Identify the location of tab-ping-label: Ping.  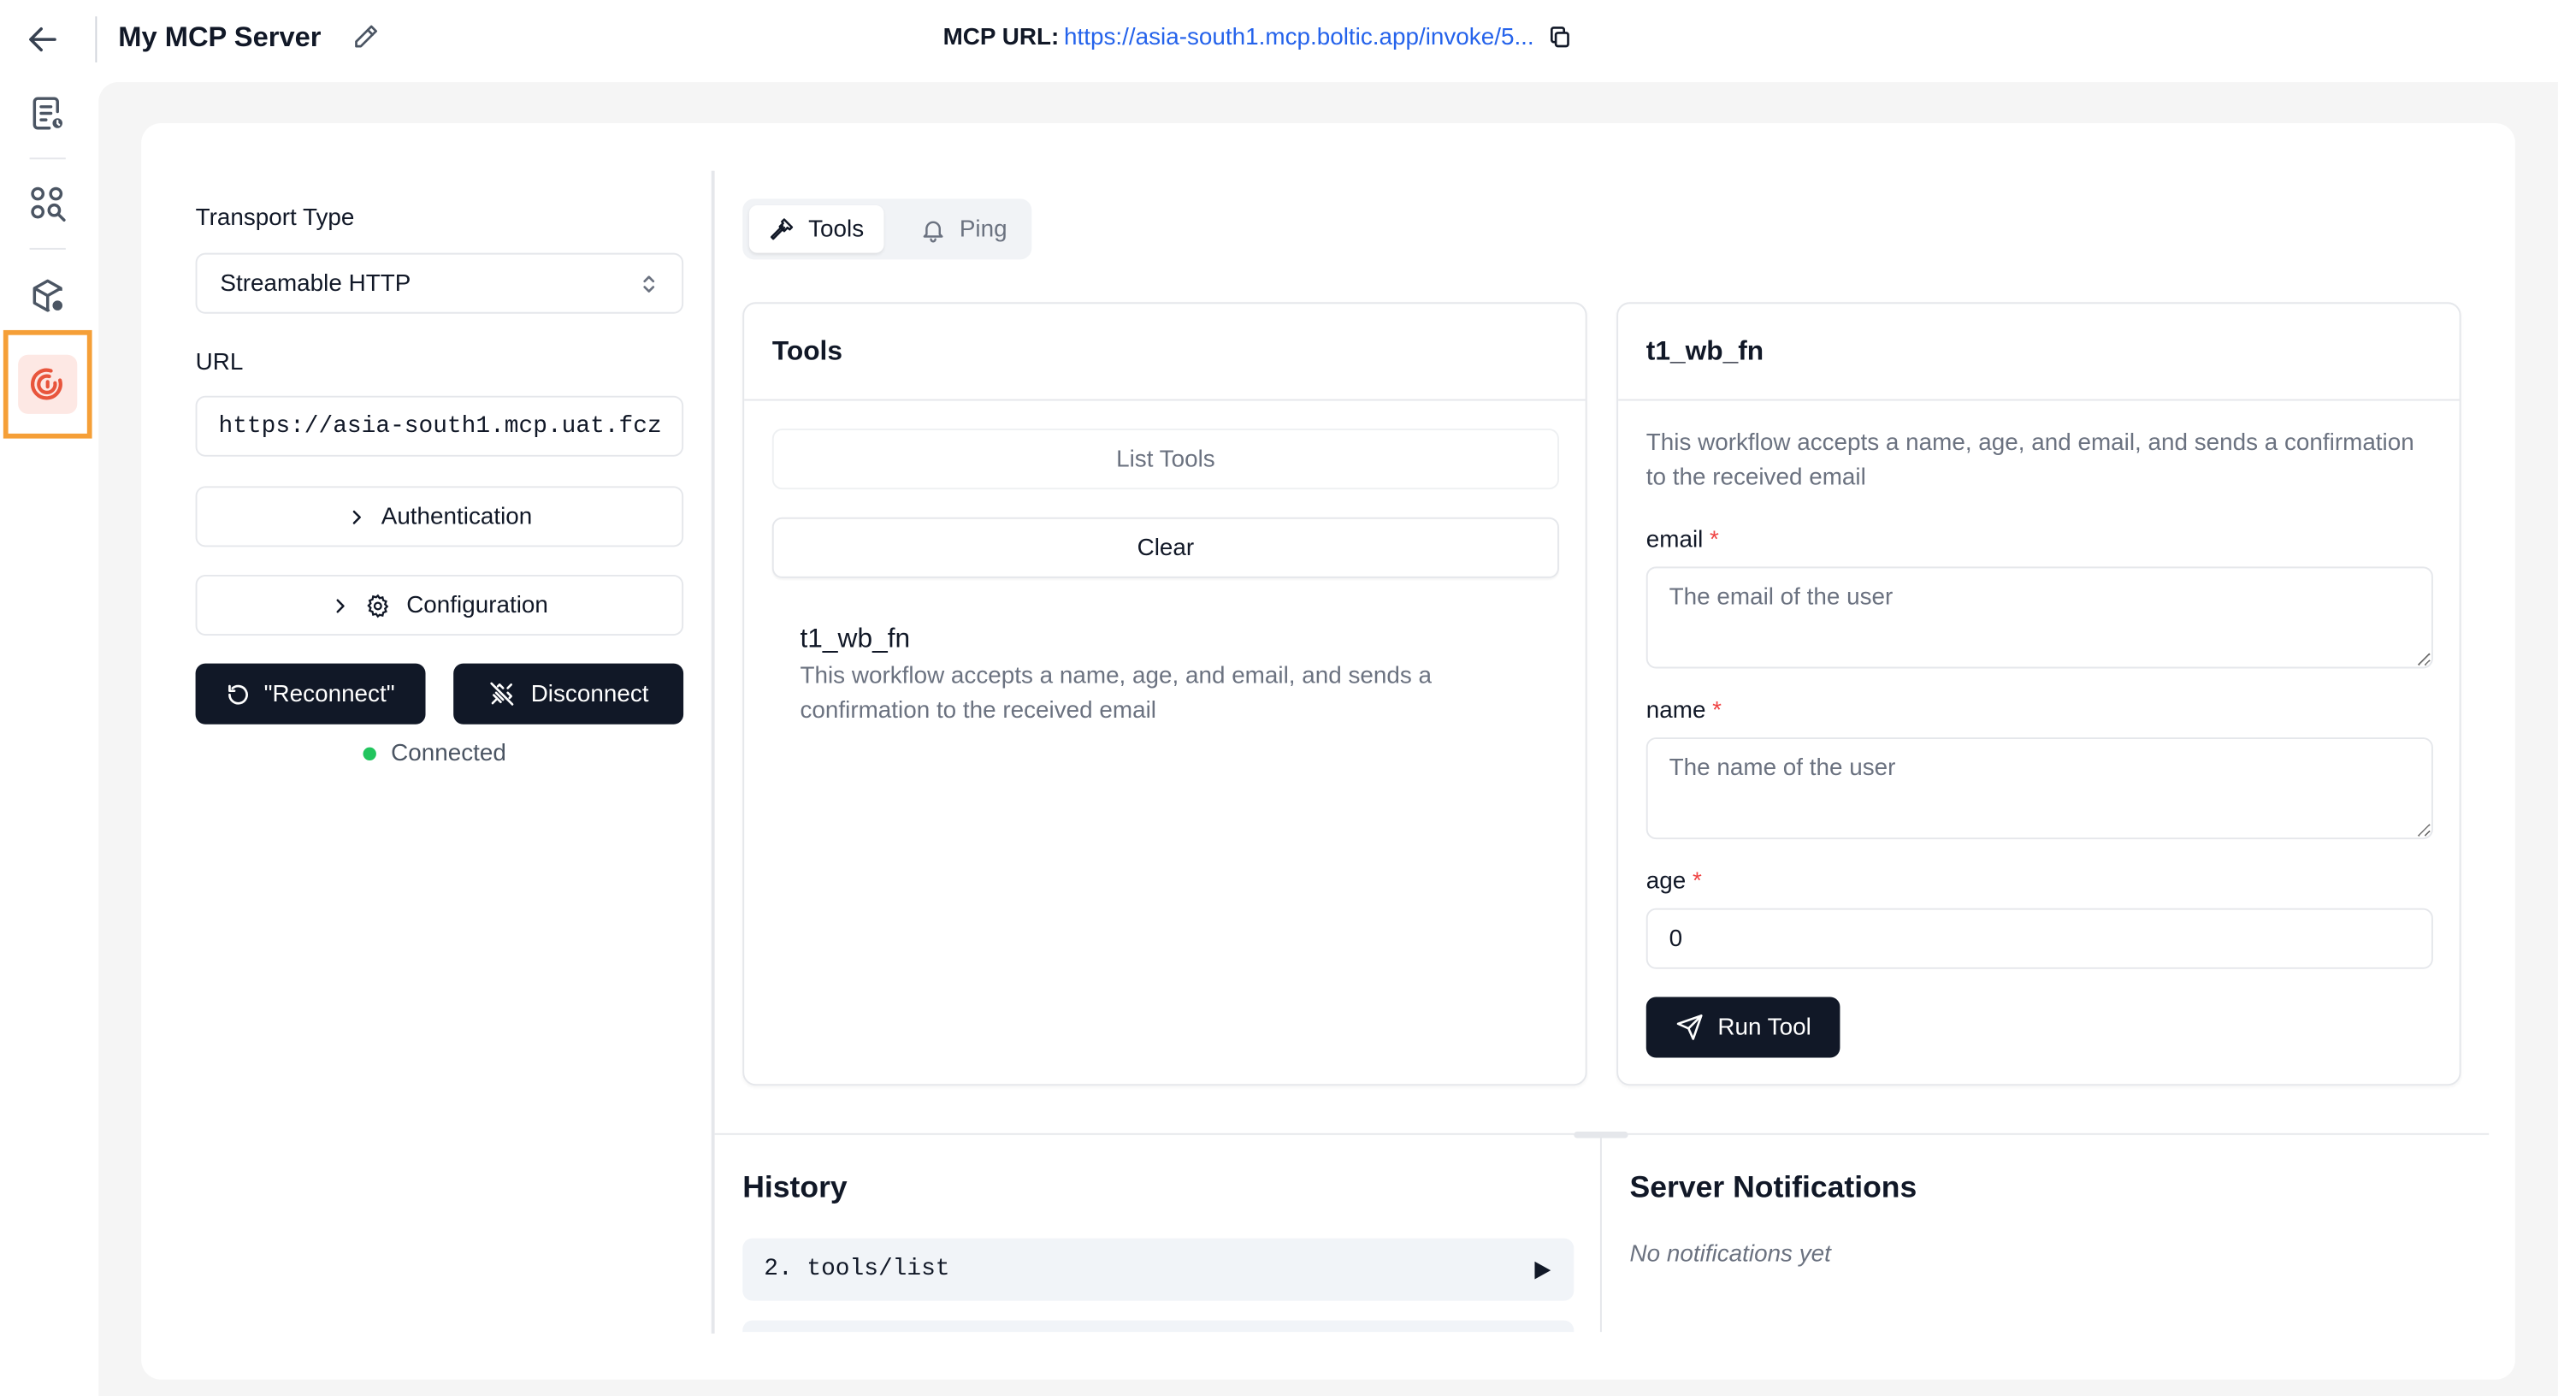
(983, 230).